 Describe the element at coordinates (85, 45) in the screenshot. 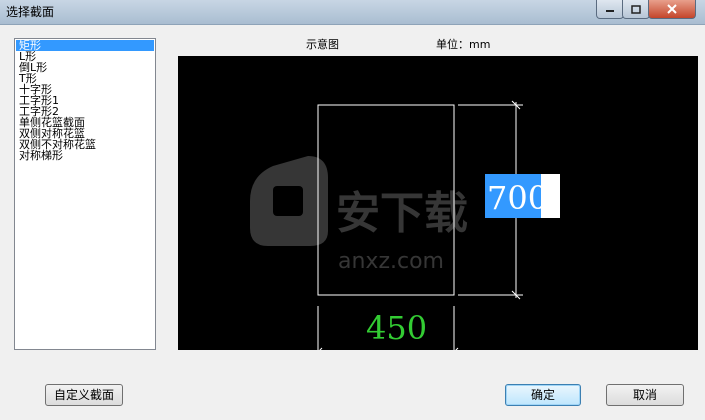

I see `list-item-rect: 矩形` at that location.